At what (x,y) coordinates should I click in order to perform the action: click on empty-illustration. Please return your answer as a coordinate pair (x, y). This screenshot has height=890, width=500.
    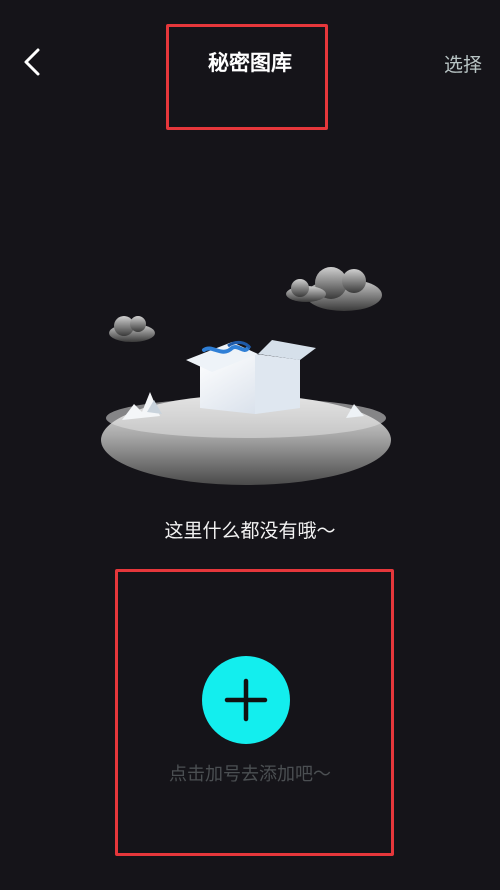
    Looking at the image, I should click on (246, 376).